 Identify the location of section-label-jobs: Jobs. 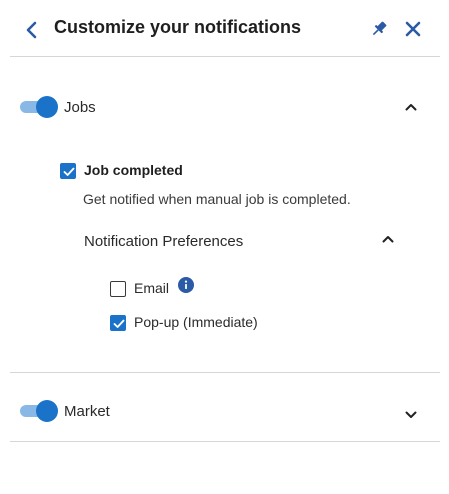
(80, 107).